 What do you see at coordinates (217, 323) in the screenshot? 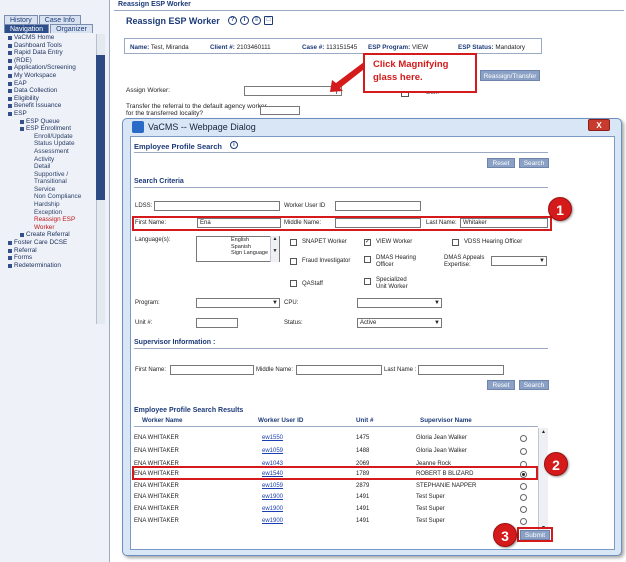
I see `unit-input` at bounding box center [217, 323].